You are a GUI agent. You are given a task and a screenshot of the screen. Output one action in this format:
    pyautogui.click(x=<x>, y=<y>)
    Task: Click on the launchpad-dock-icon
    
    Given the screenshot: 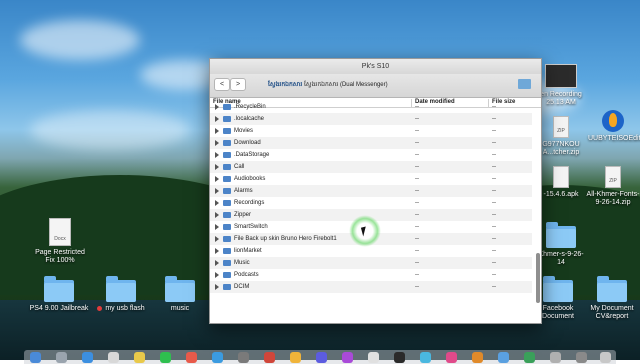 What is the action you would take?
    pyautogui.click(x=61, y=357)
    